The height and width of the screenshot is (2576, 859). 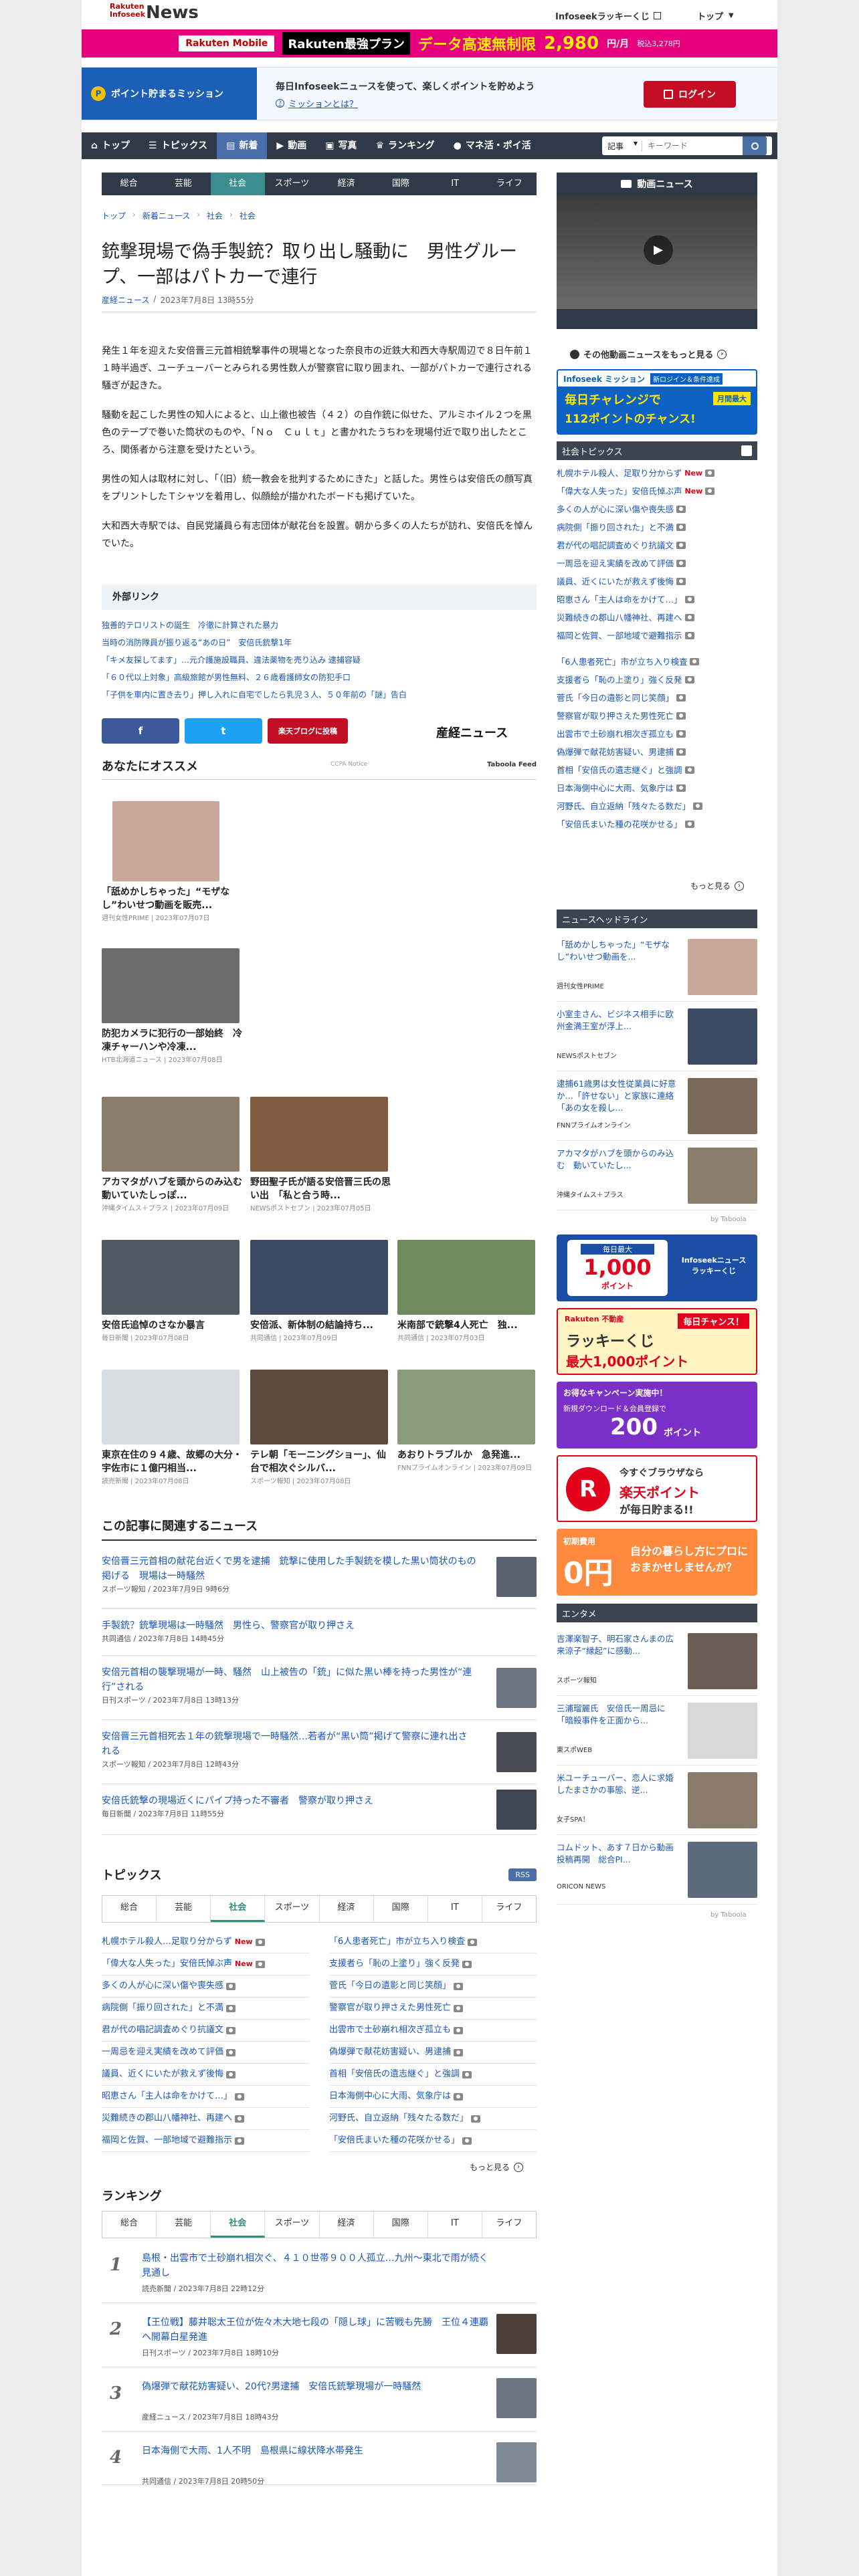 What do you see at coordinates (129, 2225) in the screenshot?
I see `ranking-tab: 総合` at bounding box center [129, 2225].